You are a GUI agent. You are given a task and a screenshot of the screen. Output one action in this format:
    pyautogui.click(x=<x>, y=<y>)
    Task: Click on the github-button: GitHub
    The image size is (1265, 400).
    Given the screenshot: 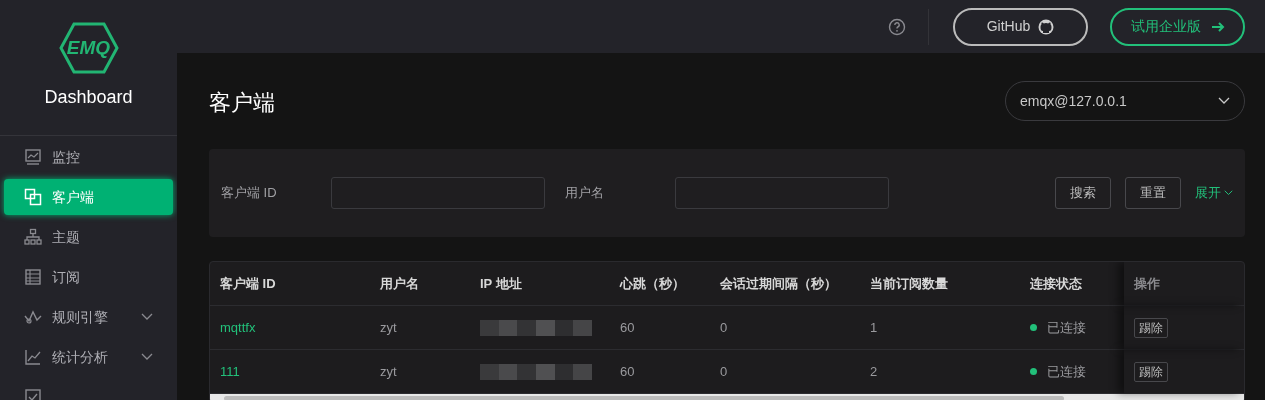 What is the action you would take?
    pyautogui.click(x=1020, y=26)
    